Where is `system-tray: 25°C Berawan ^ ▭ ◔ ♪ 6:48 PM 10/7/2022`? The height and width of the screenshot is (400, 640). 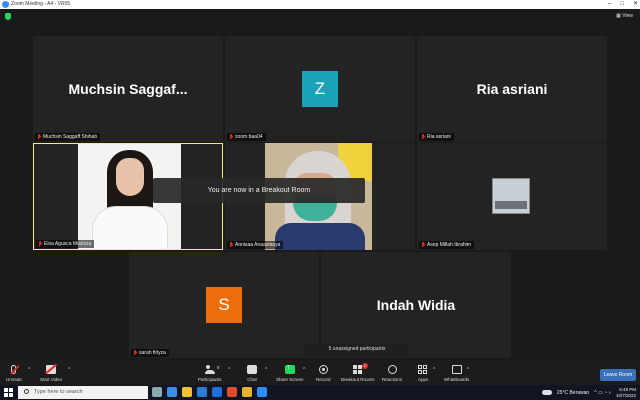 system-tray: 25°C Berawan ^ ▭ ◔ ♪ 6:48 PM 10/7/2022 is located at coordinates (588, 392).